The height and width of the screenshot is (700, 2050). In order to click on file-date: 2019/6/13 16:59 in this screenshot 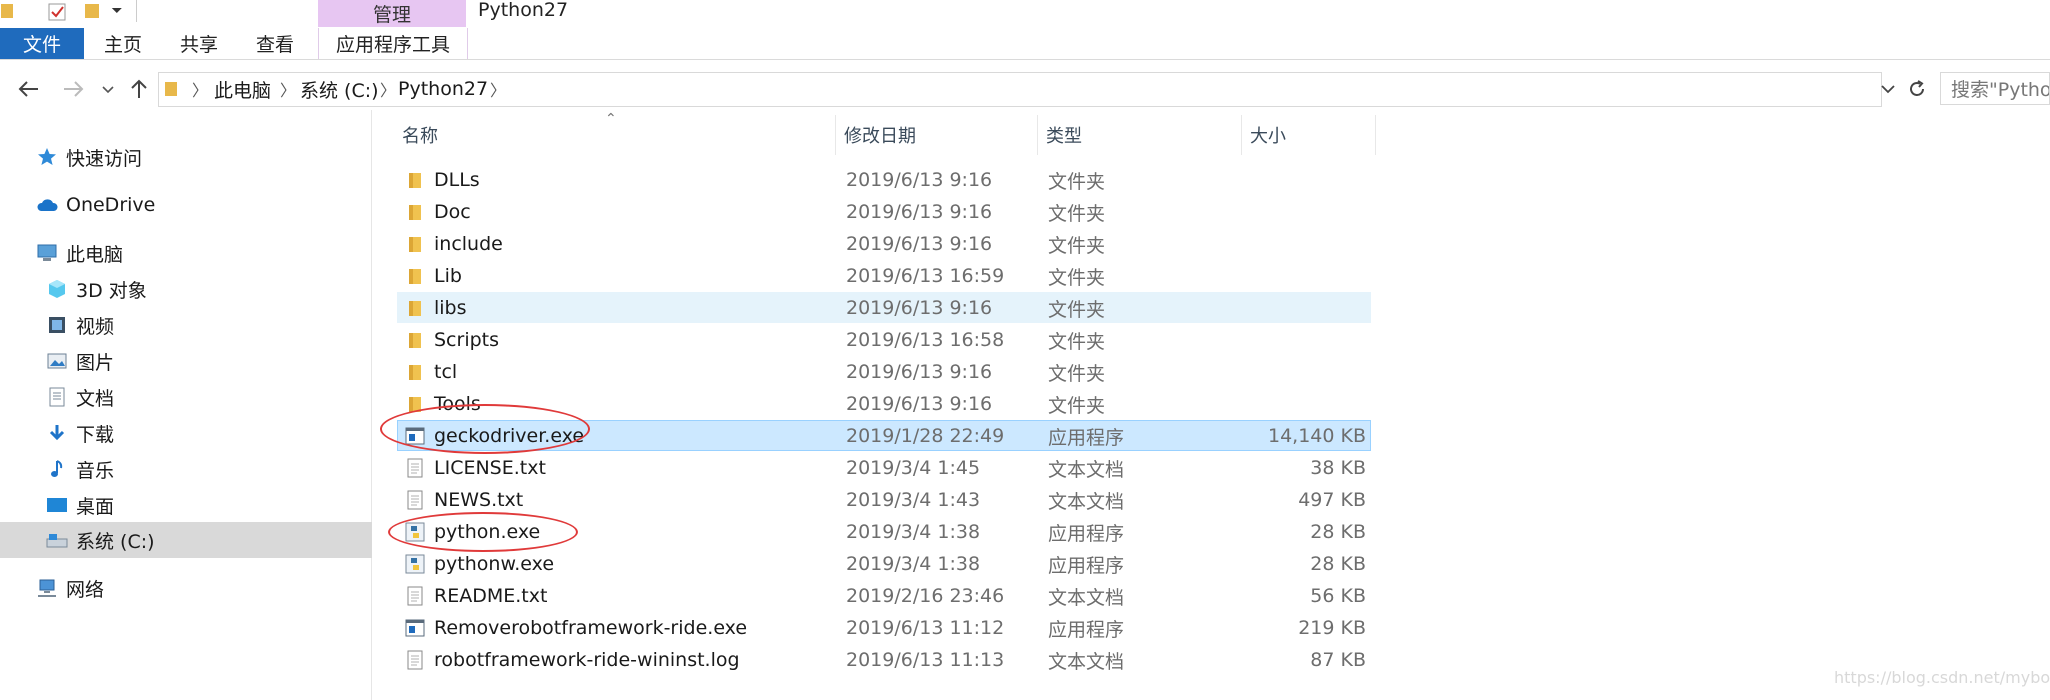, I will do `click(925, 276)`.